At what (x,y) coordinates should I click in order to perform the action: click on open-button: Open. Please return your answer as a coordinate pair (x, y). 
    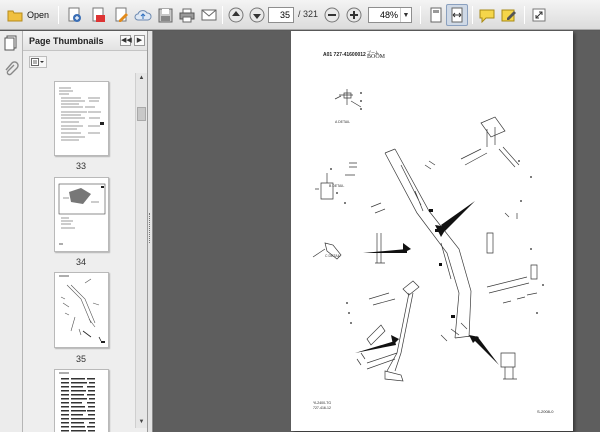
    Looking at the image, I should click on (28, 15).